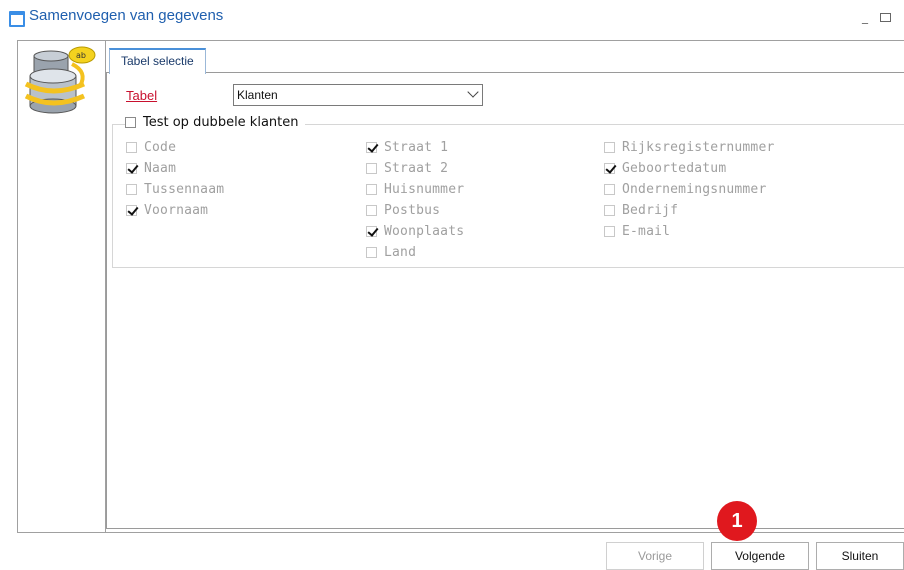  Describe the element at coordinates (737, 521) in the screenshot. I see `step-badge: 1` at that location.